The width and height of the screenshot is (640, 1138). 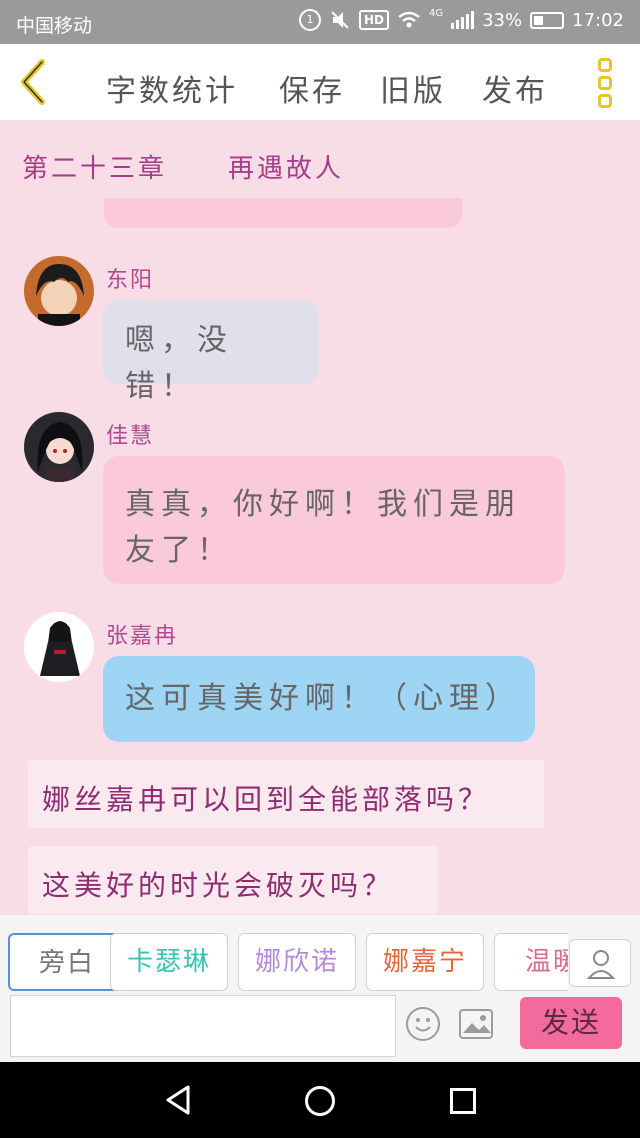 I want to click on chapter-subtitle: 再遇故人, so click(x=286, y=166).